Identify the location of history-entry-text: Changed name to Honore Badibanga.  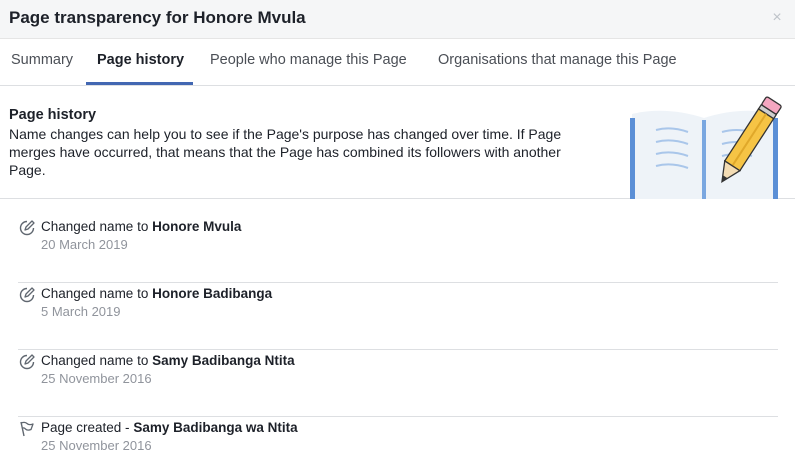
(156, 293).